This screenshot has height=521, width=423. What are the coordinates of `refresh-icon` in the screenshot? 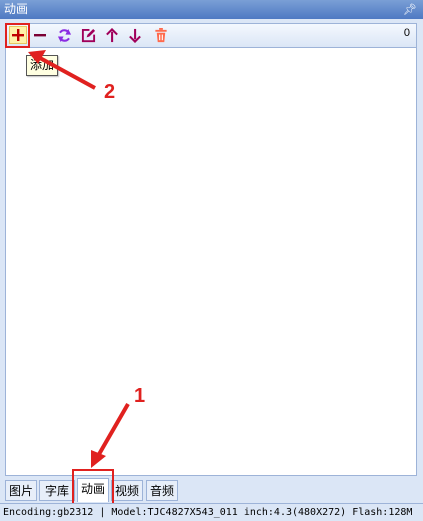 It's located at (64, 35).